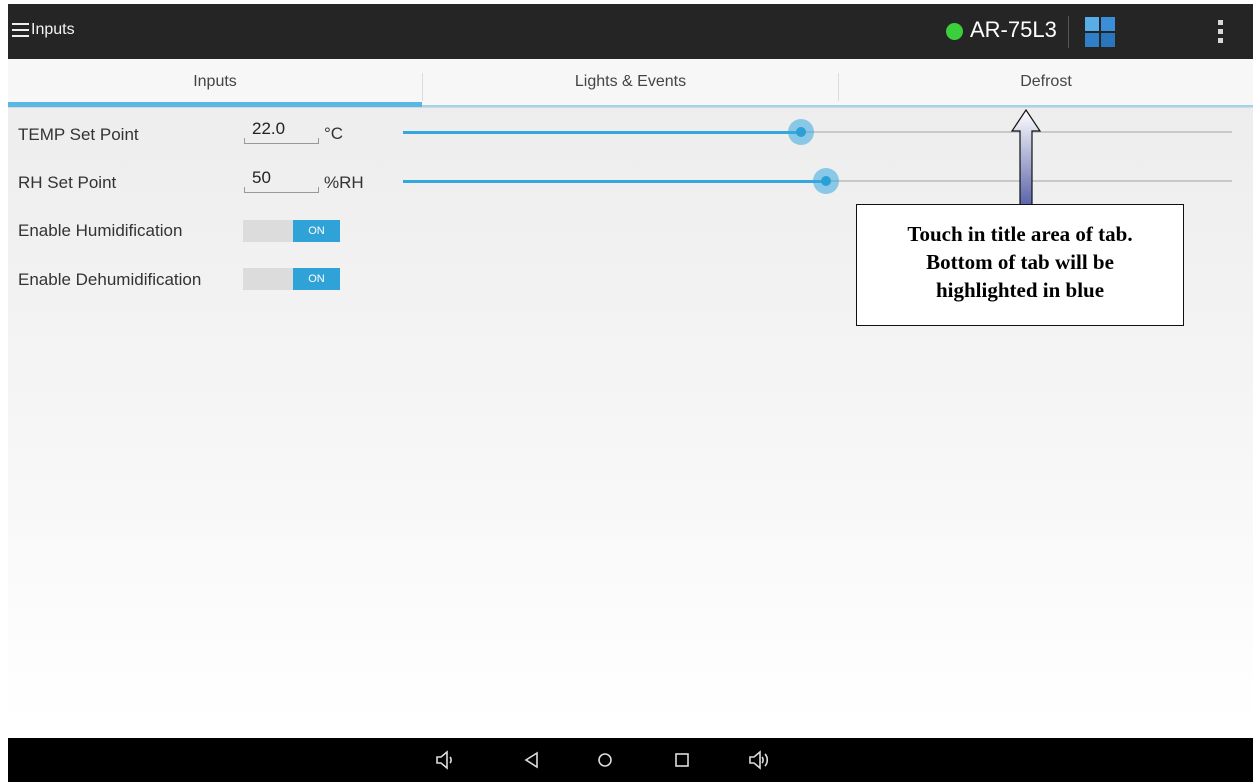 The image size is (1253, 782). What do you see at coordinates (825, 181) in the screenshot?
I see `rh-slider-thumb` at bounding box center [825, 181].